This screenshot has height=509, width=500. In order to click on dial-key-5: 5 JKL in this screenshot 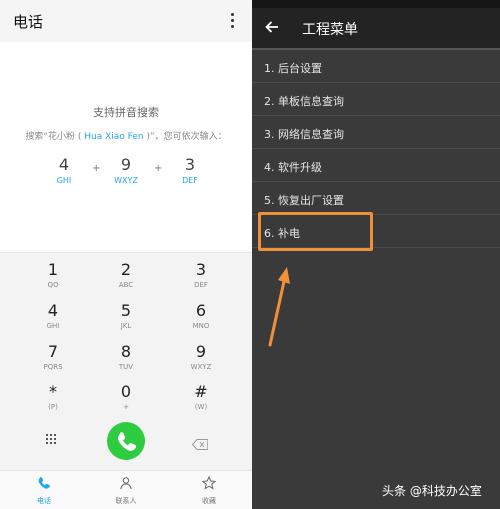, I will do `click(126, 321)`.